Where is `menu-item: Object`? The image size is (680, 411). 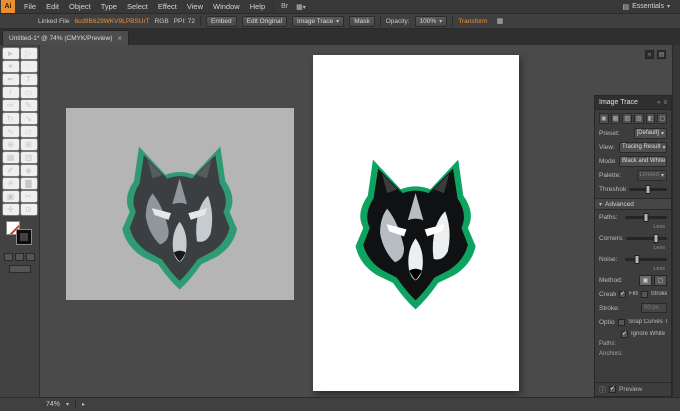 menu-item: Object is located at coordinates (80, 6).